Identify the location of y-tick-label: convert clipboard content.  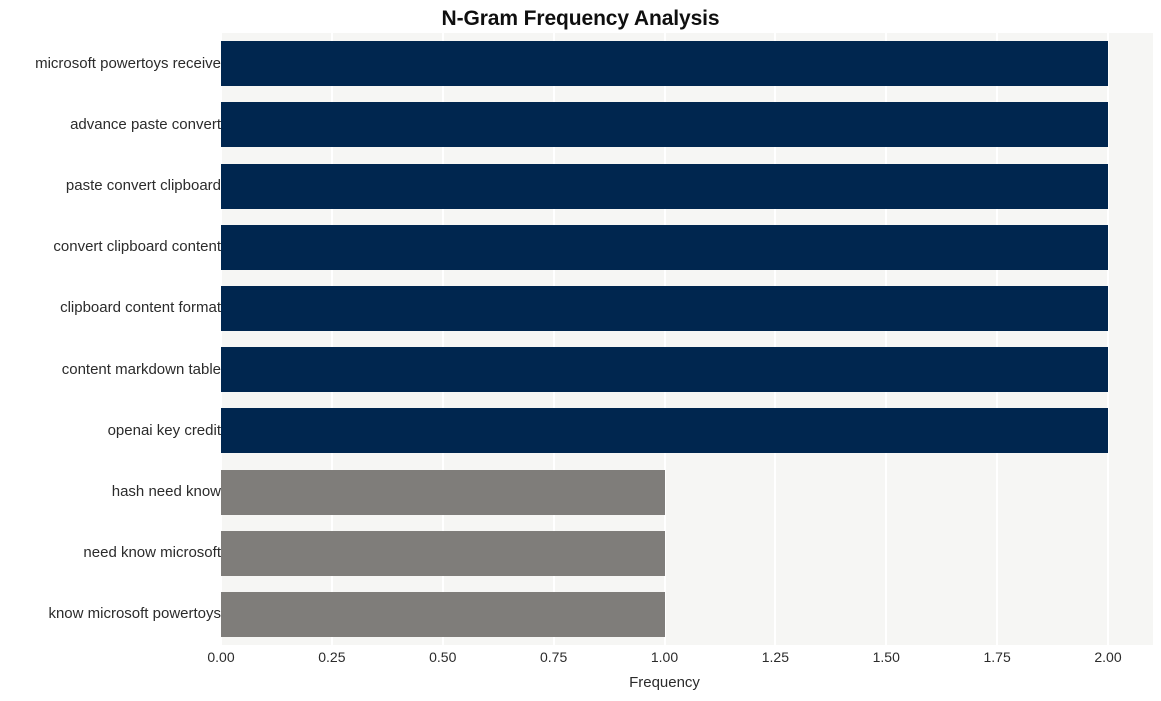
(137, 247).